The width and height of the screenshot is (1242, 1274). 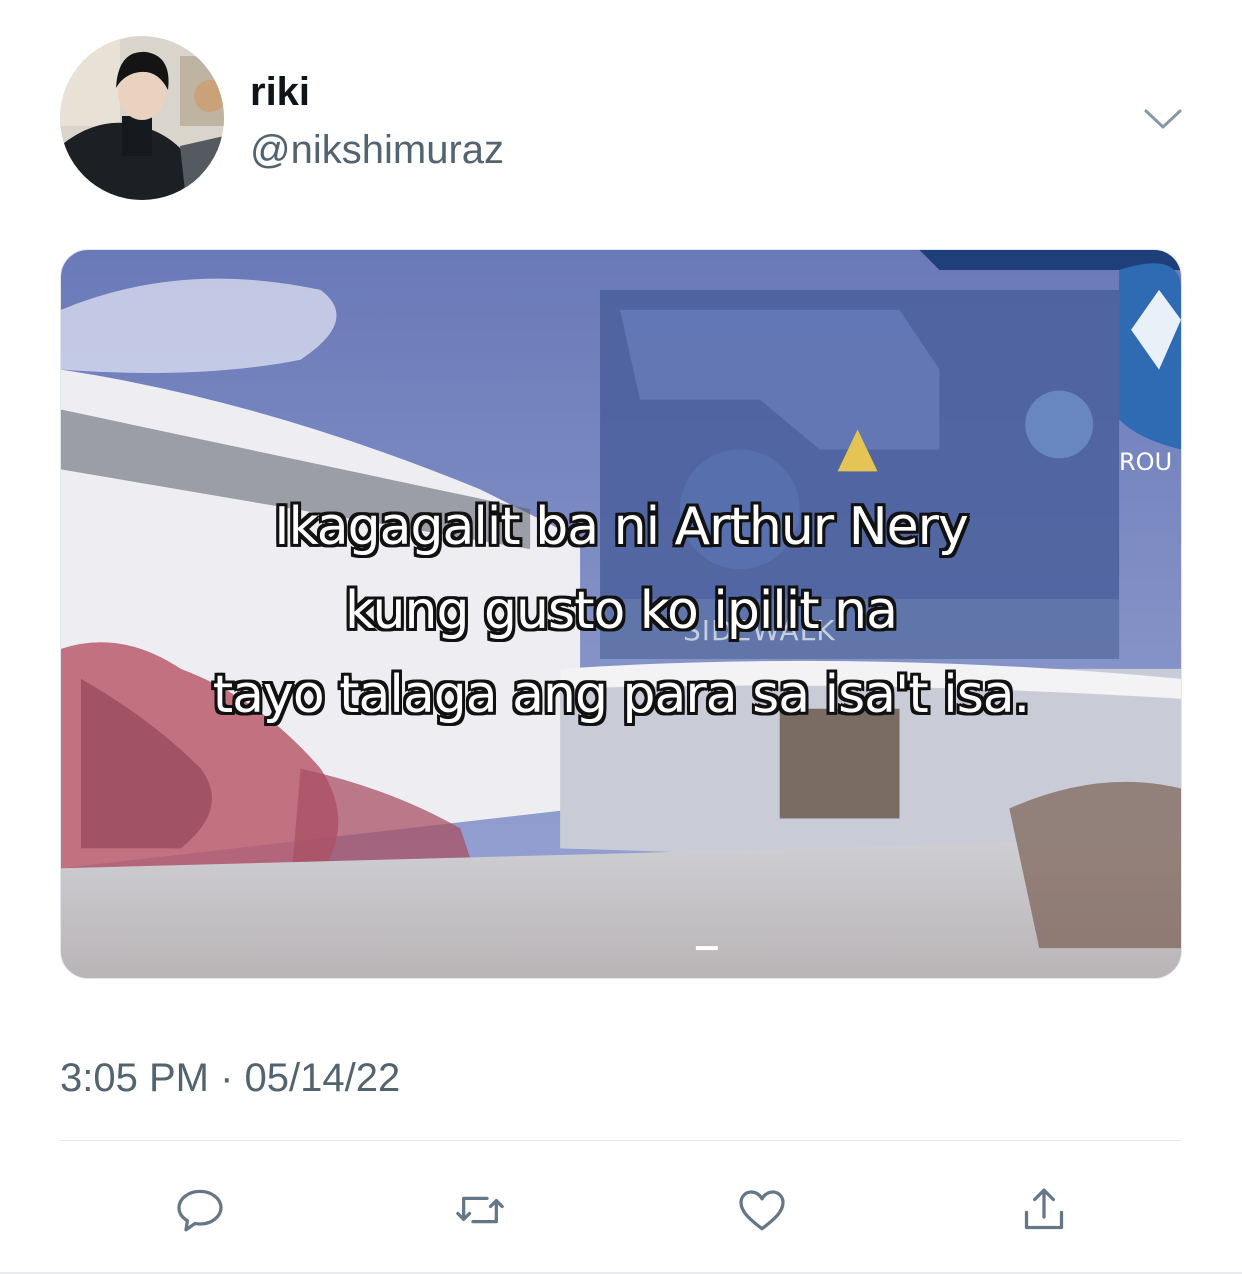 I want to click on divider, so click(x=621, y=1140).